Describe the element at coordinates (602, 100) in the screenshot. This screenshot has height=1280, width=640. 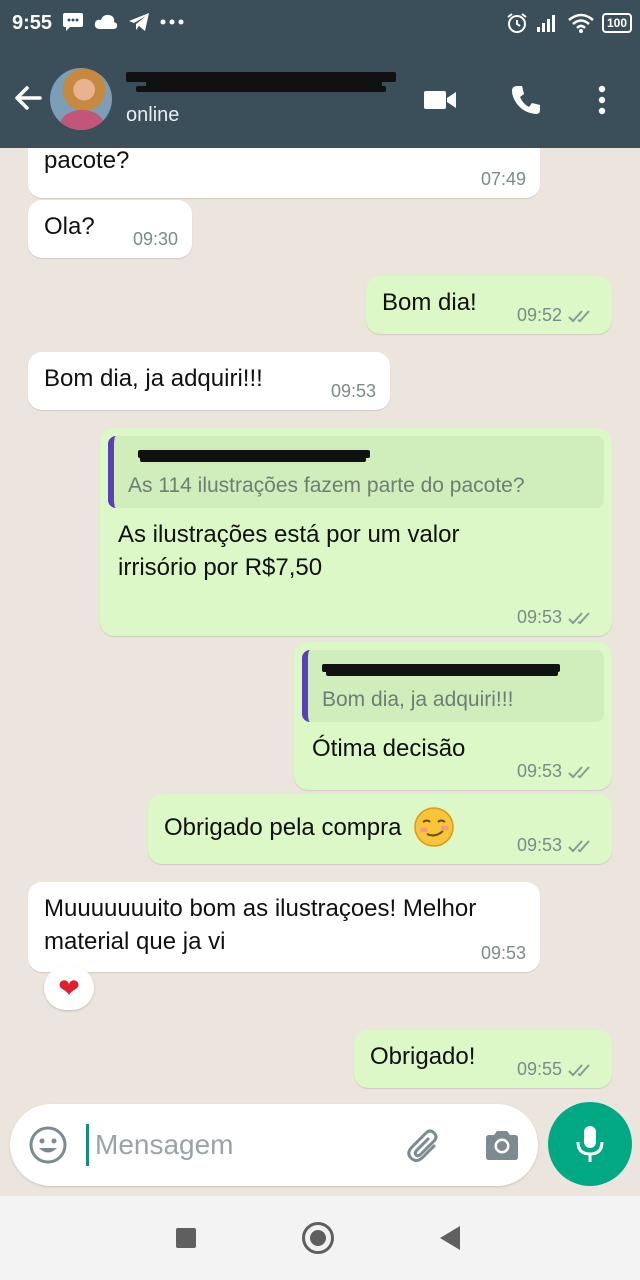
I see `more-options-icon` at that location.